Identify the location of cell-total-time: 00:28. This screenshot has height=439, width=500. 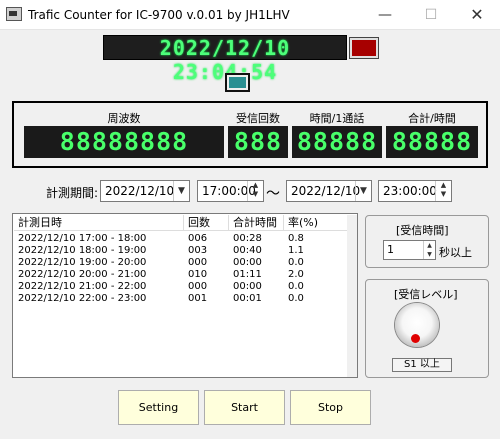
(247, 238).